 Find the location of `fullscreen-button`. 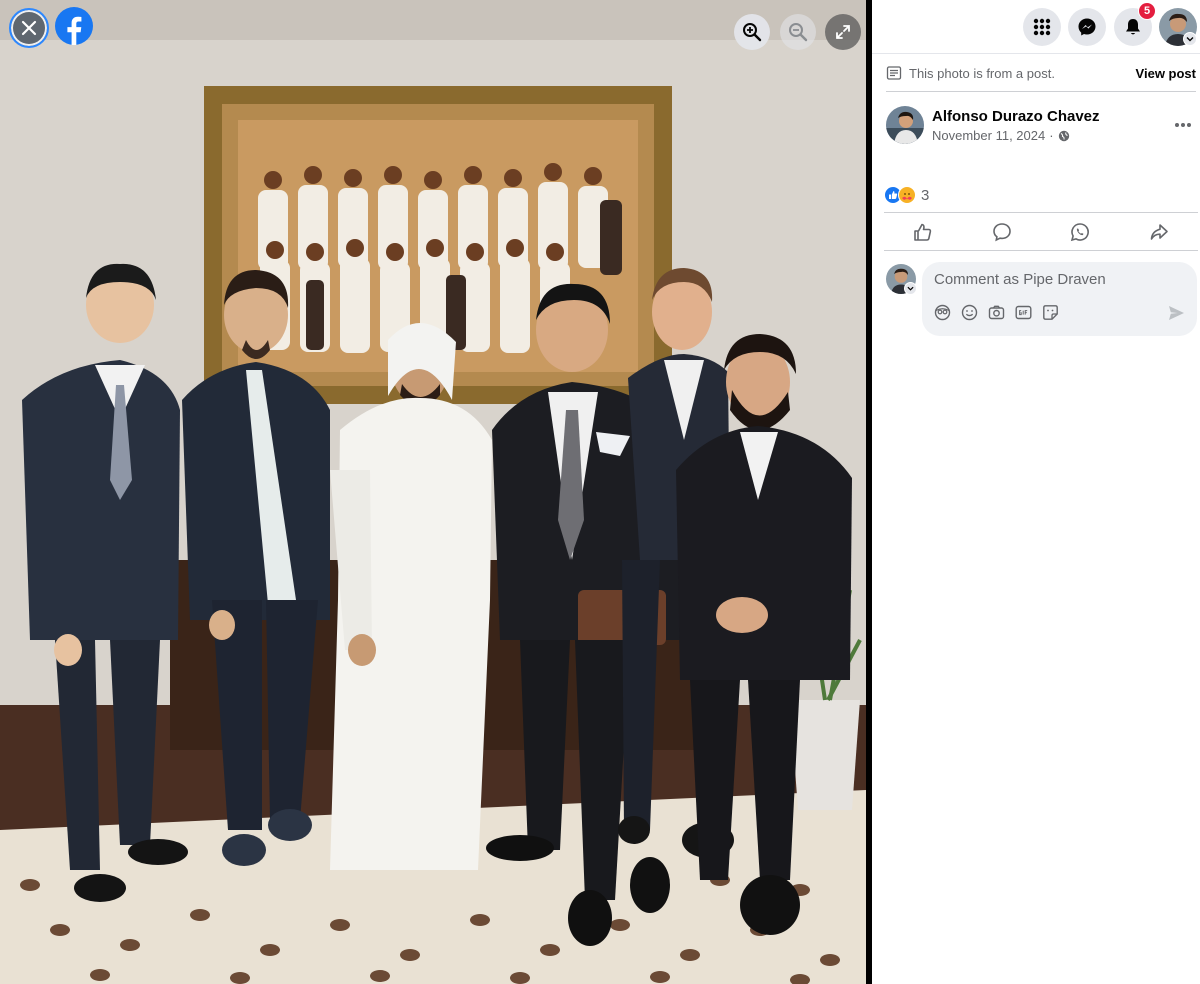

fullscreen-button is located at coordinates (843, 32).